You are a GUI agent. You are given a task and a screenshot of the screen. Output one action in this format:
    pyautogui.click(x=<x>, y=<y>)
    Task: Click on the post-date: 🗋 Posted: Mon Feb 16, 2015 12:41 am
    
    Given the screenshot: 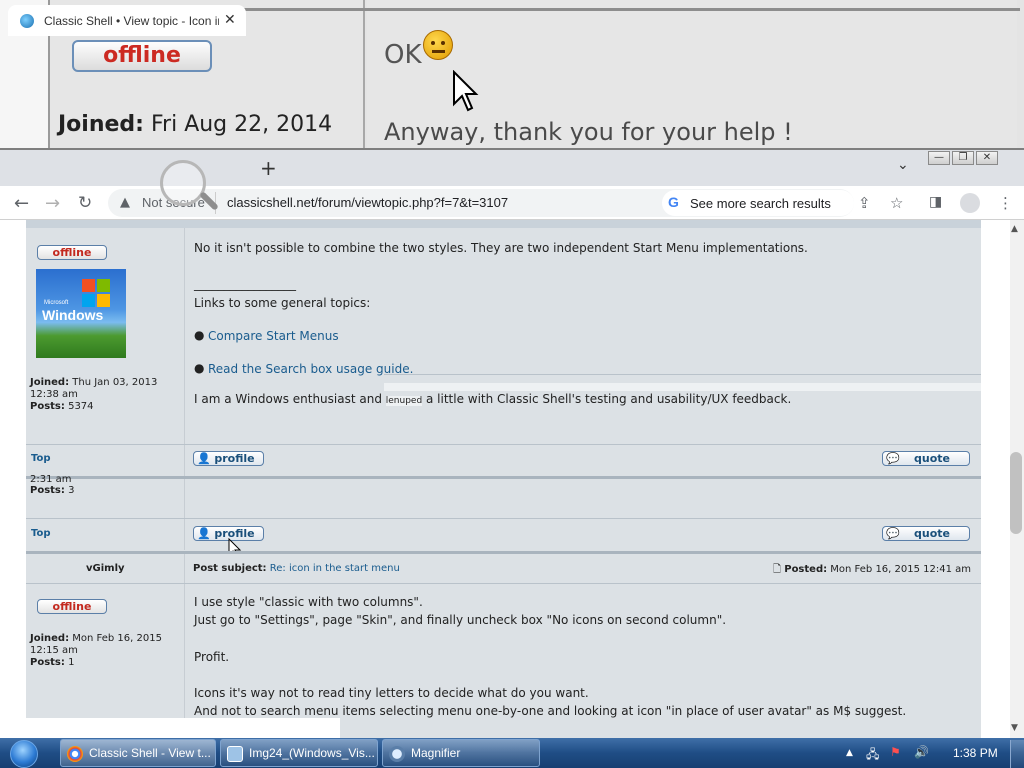 What is the action you would take?
    pyautogui.click(x=872, y=570)
    